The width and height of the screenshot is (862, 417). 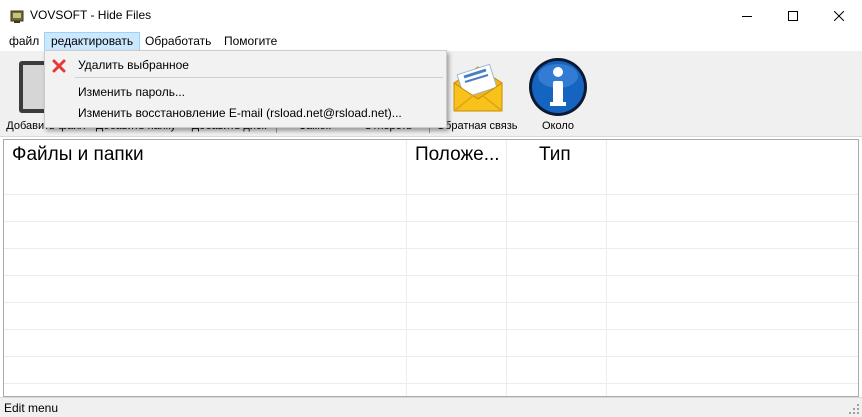 I want to click on close-icon, so click(x=839, y=15).